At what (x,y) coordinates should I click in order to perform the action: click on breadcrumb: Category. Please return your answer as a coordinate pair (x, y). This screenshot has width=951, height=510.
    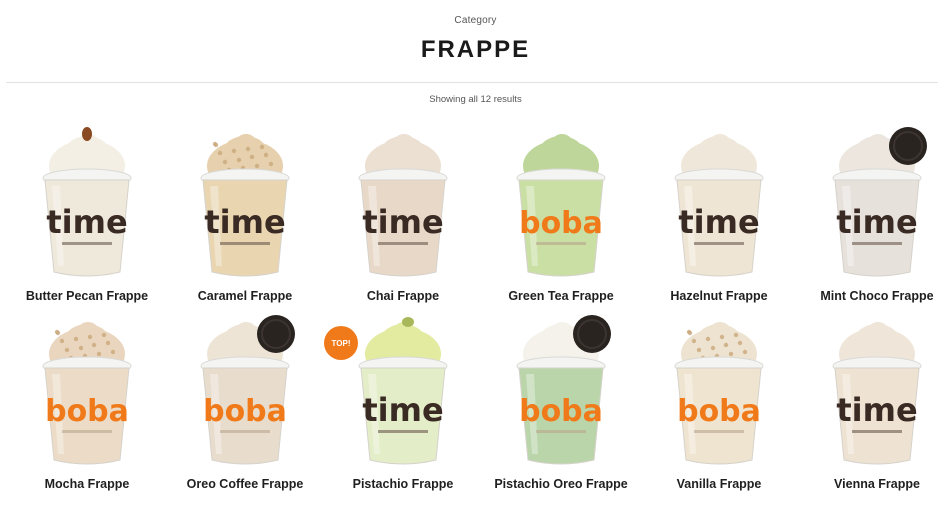
    Looking at the image, I should click on (475, 20).